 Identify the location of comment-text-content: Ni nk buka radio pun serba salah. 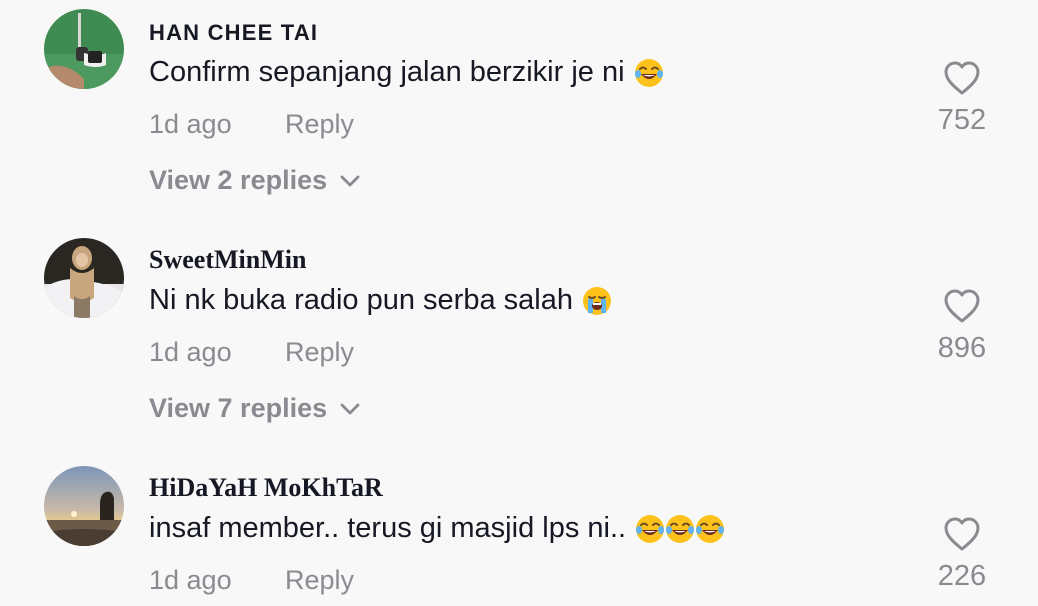
(361, 300).